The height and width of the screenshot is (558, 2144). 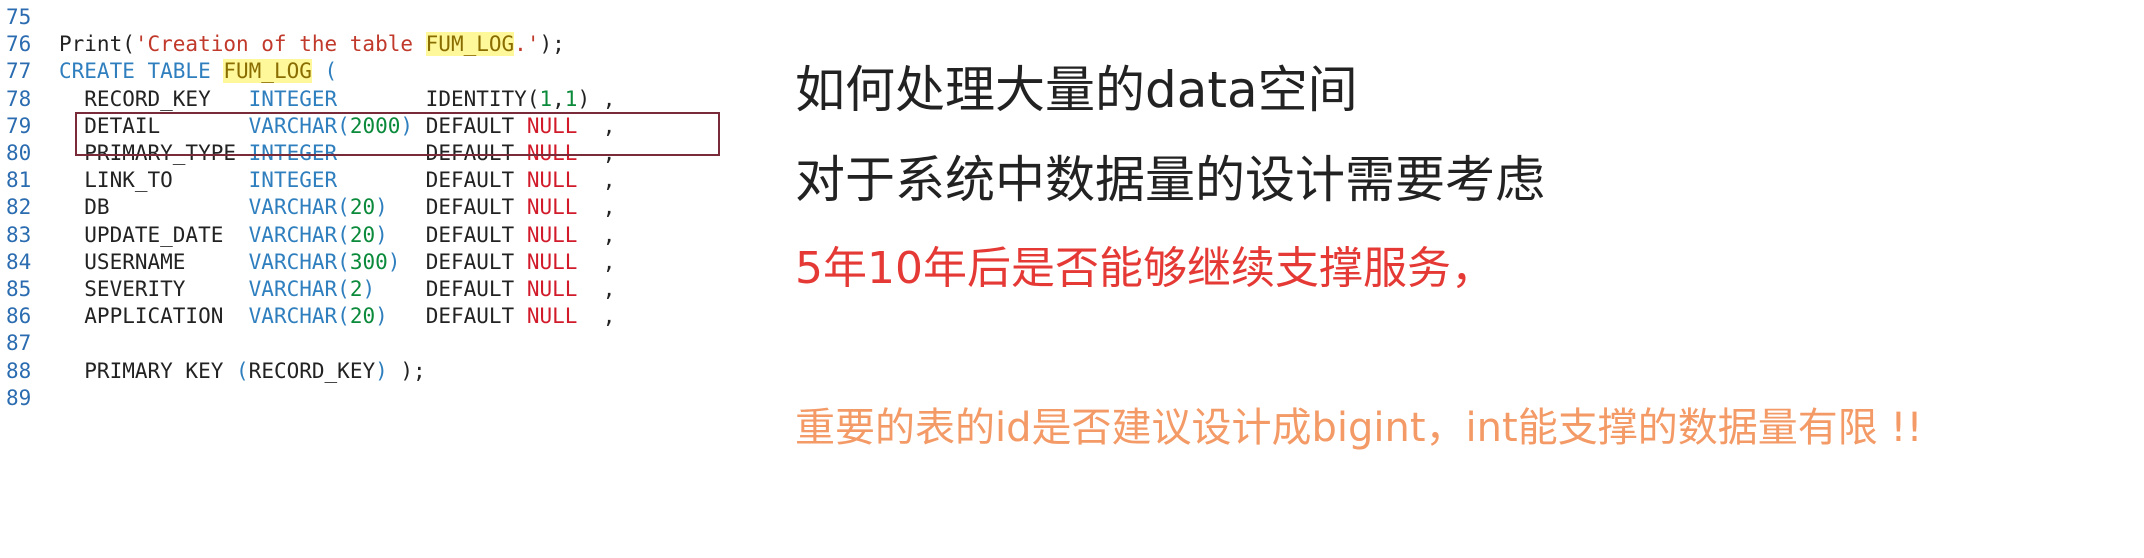 What do you see at coordinates (527, 44) in the screenshot?
I see `code-token: .'` at bounding box center [527, 44].